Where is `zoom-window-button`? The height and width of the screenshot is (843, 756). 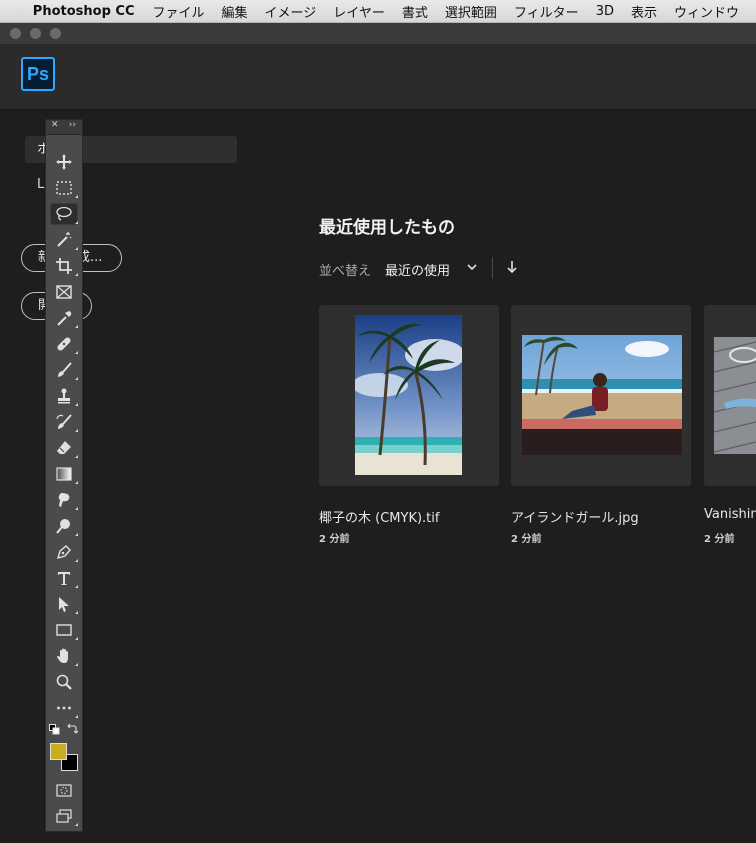 zoom-window-button is located at coordinates (55, 33).